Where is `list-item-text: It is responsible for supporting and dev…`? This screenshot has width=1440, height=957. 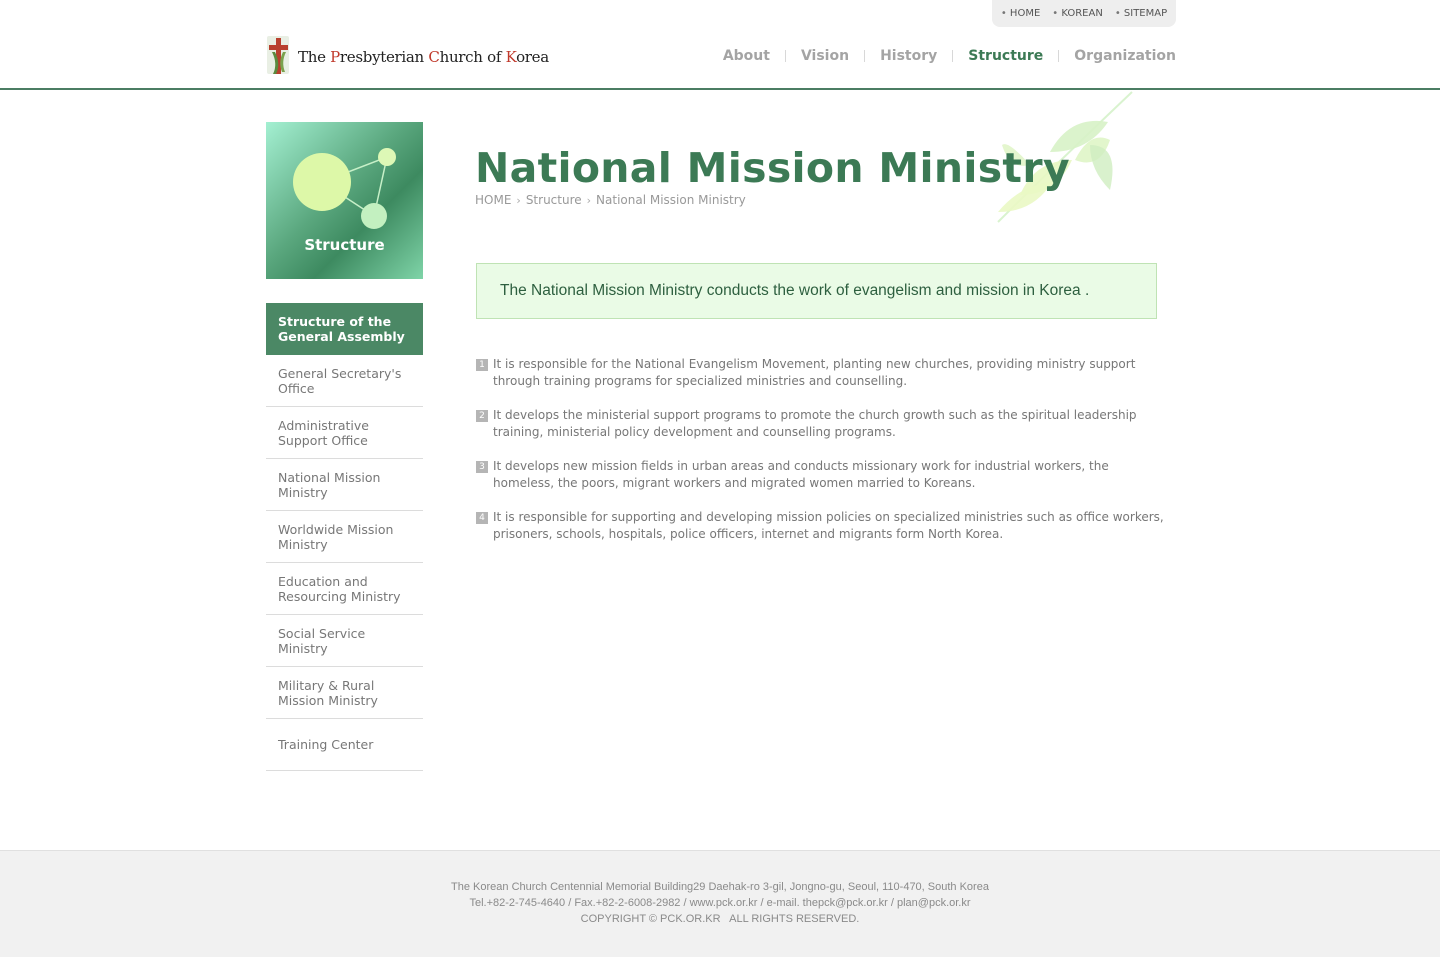
list-item-text: It is responsible for supporting and dev… is located at coordinates (828, 525).